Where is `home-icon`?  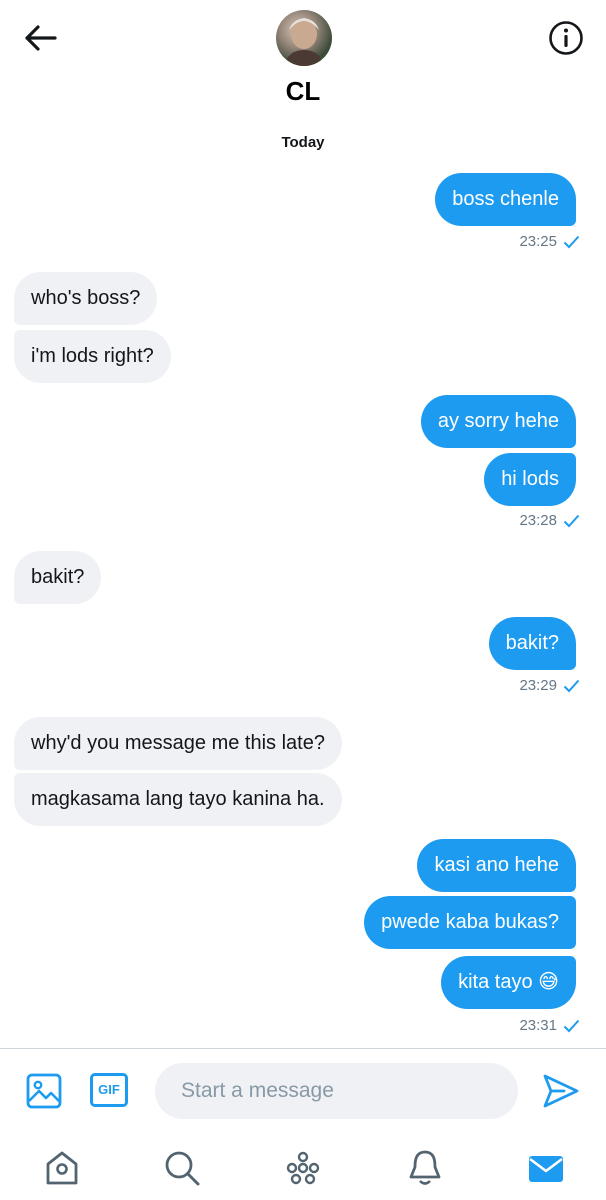 home-icon is located at coordinates (62, 1168).